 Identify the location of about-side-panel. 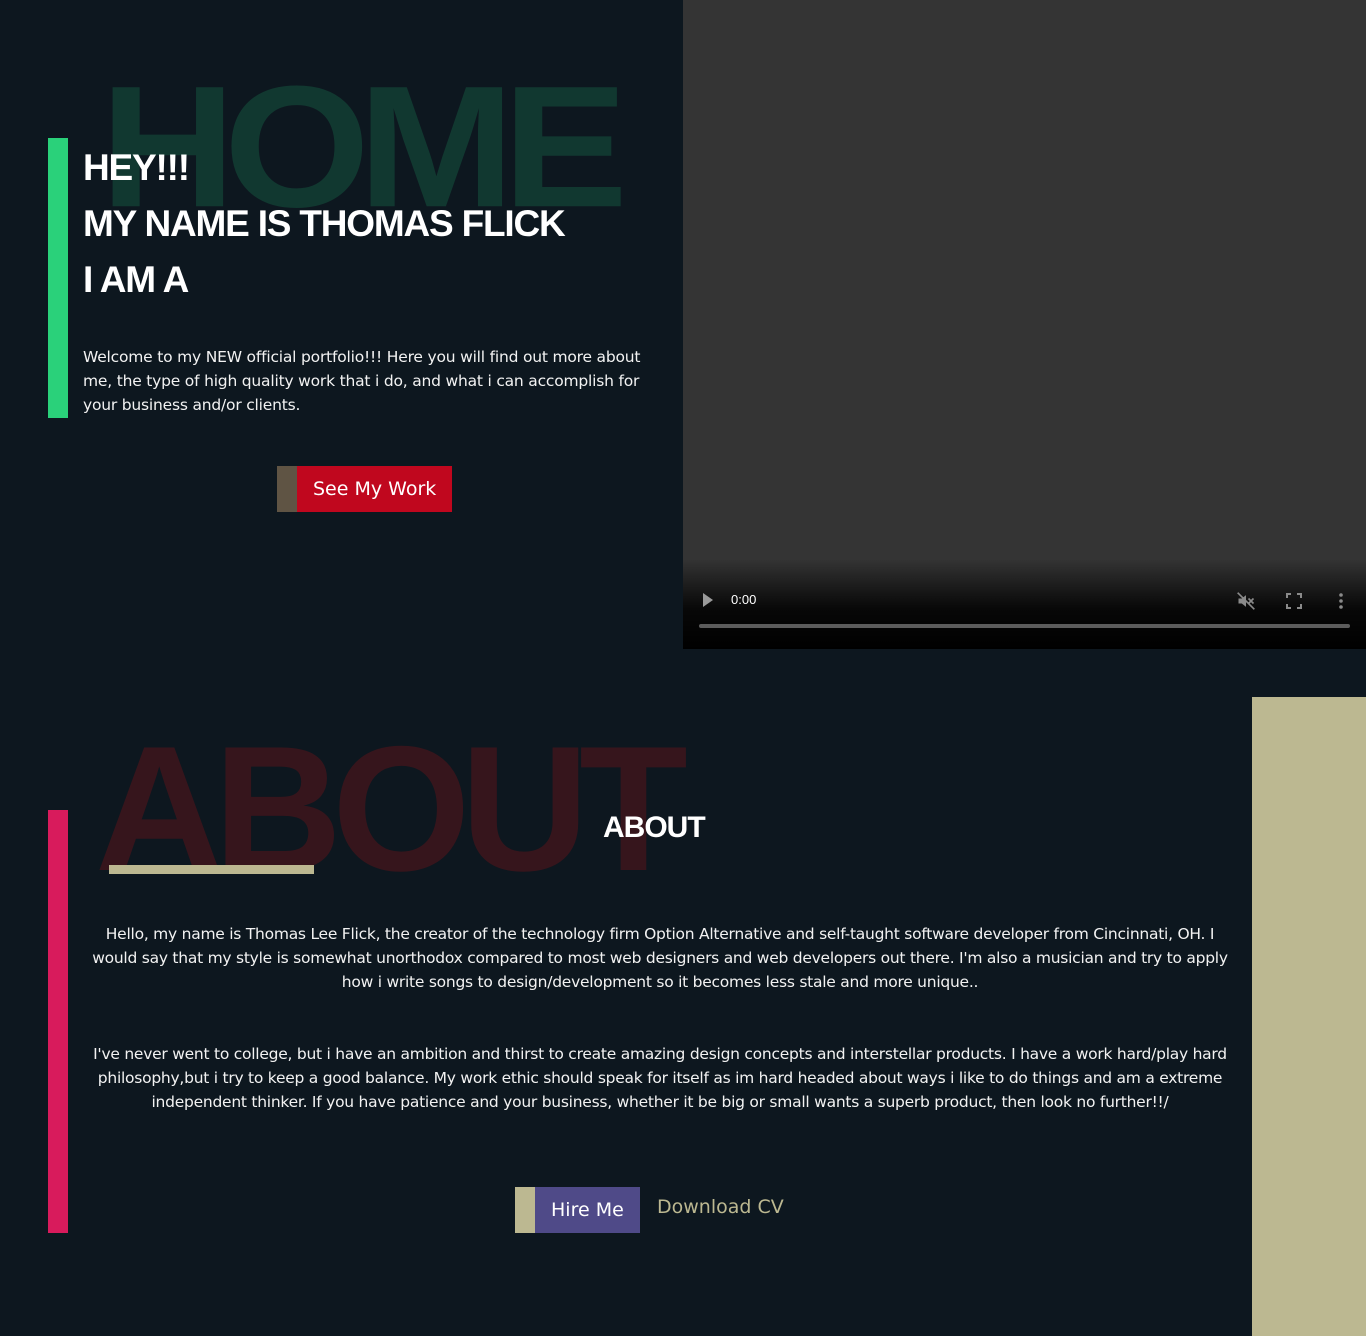
(1309, 1016).